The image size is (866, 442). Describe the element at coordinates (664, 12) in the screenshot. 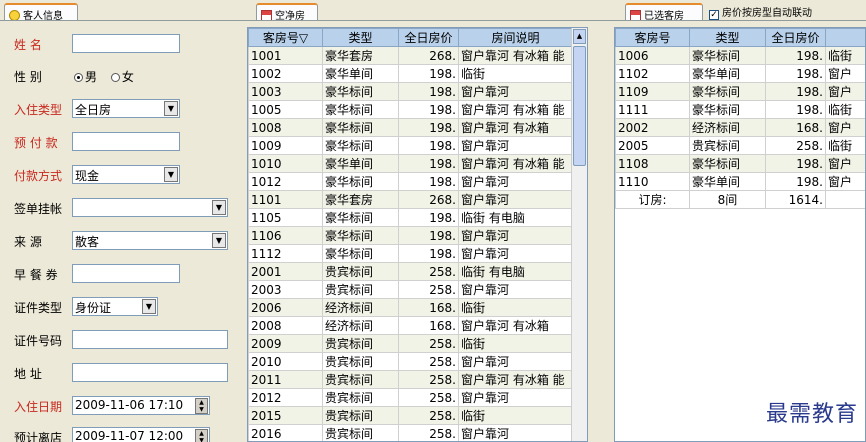

I see `tab-selected-rooms: 已选客房` at that location.